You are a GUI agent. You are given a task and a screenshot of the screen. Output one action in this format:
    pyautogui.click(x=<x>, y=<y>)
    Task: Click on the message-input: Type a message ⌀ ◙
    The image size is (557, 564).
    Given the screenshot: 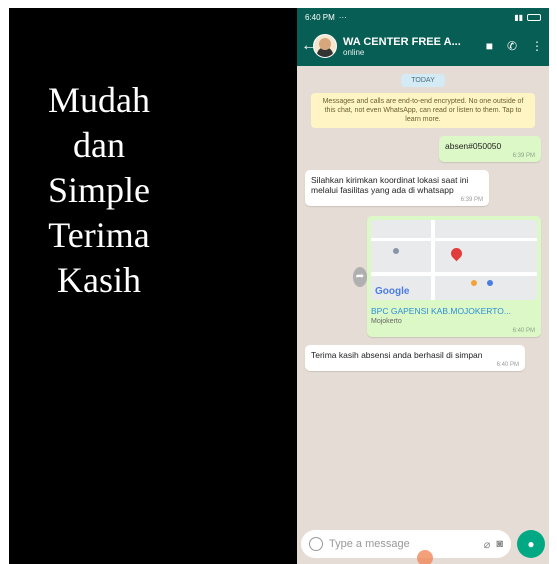 What is the action you would take?
    pyautogui.click(x=406, y=544)
    